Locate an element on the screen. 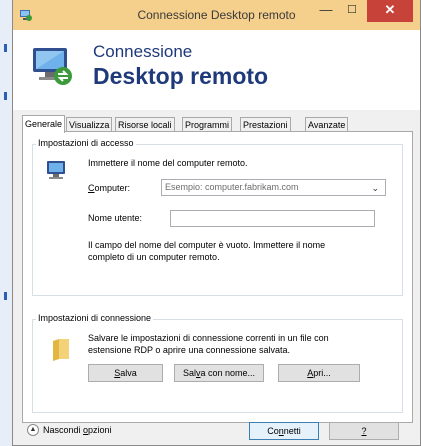 Image resolution: width=421 pixels, height=446 pixels. chevron-down-icon: ⌄ is located at coordinates (375, 188).